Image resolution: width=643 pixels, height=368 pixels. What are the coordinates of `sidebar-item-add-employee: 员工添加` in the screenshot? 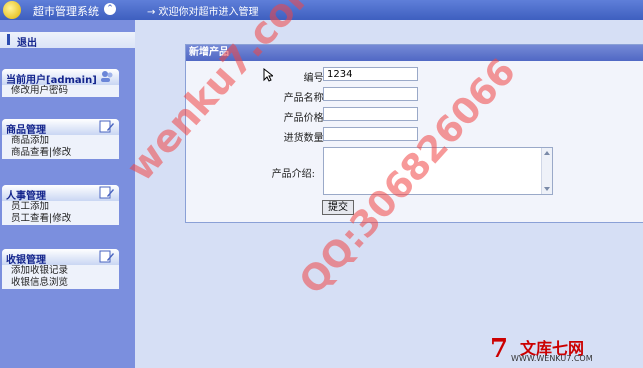 It's located at (60, 207).